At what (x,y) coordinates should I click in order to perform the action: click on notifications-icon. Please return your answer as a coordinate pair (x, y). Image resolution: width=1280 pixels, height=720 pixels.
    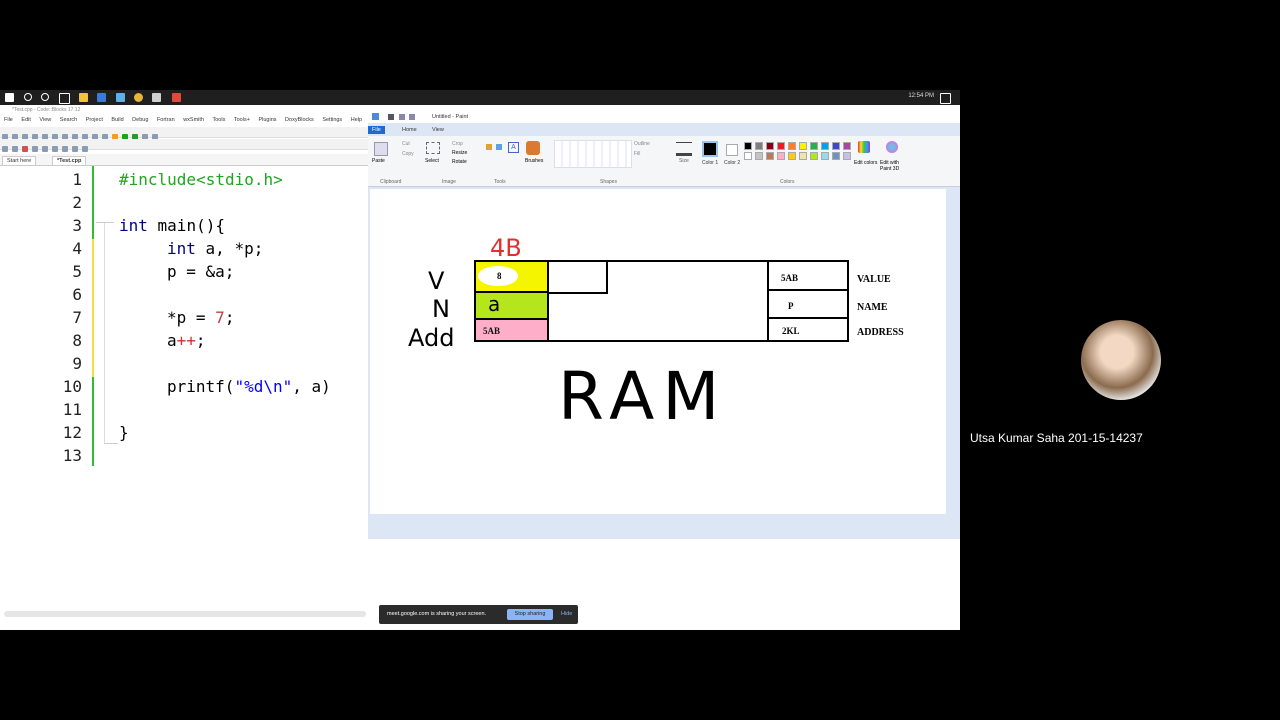
    Looking at the image, I should click on (945, 98).